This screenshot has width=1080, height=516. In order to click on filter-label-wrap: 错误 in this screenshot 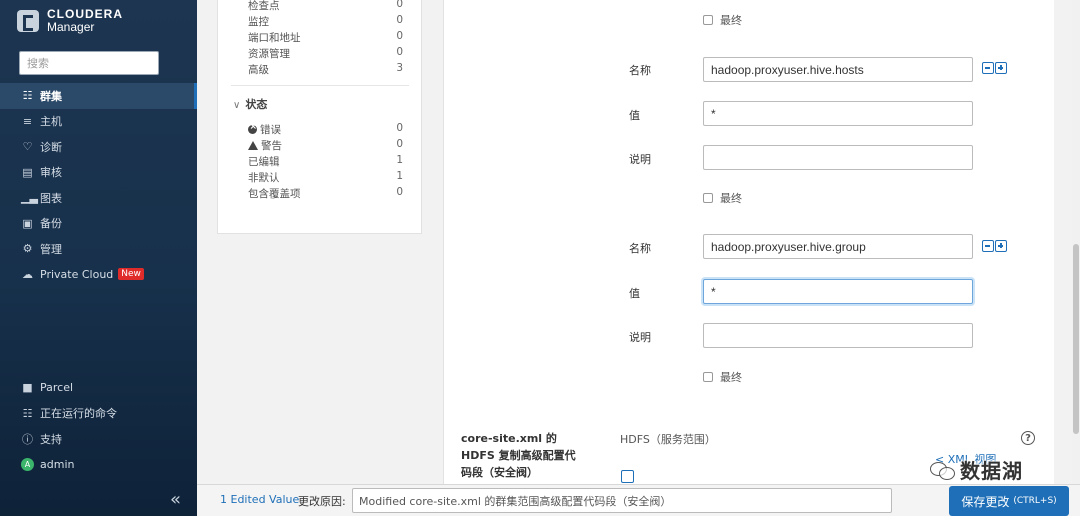, I will do `click(264, 129)`.